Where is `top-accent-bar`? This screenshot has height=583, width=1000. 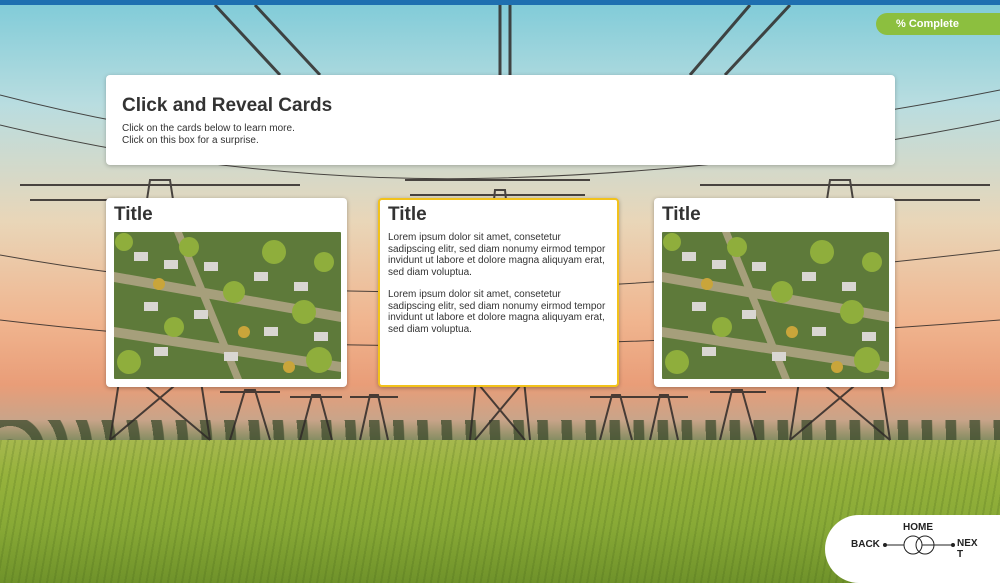 top-accent-bar is located at coordinates (500, 2).